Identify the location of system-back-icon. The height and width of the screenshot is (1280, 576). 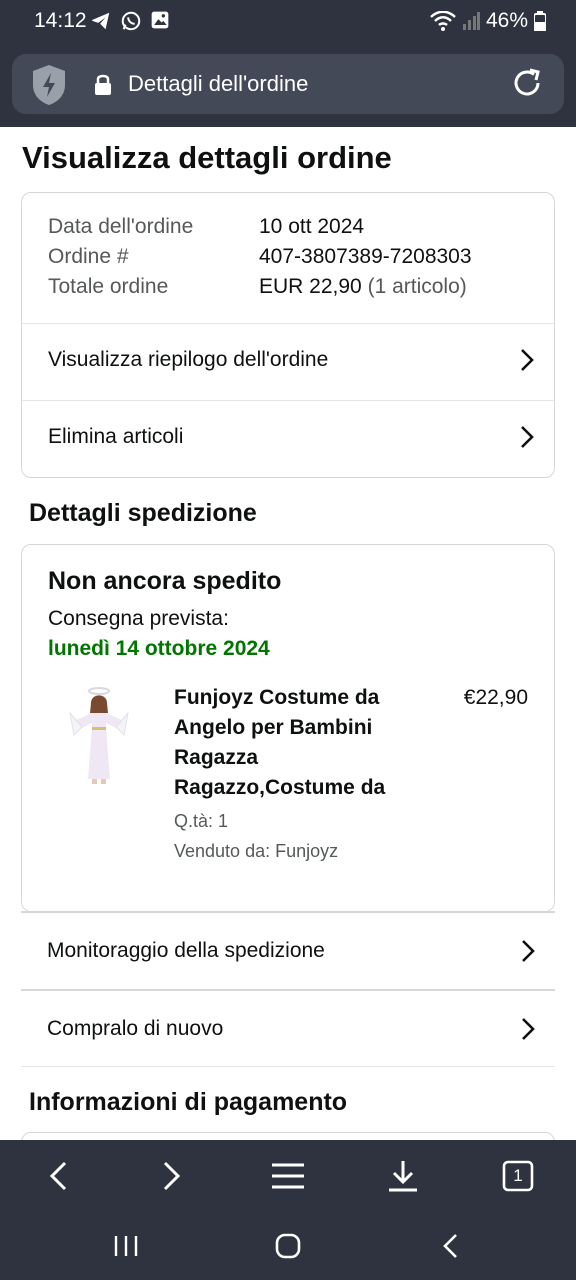
(450, 1246).